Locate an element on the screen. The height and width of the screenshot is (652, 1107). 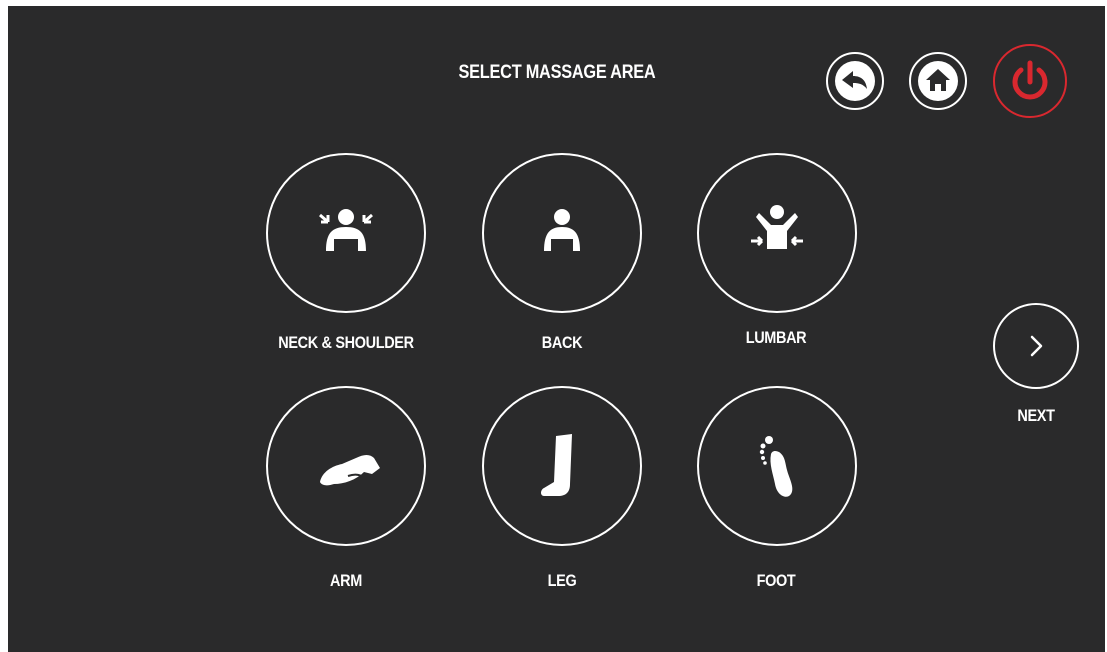
power-icon is located at coordinates (1030, 80).